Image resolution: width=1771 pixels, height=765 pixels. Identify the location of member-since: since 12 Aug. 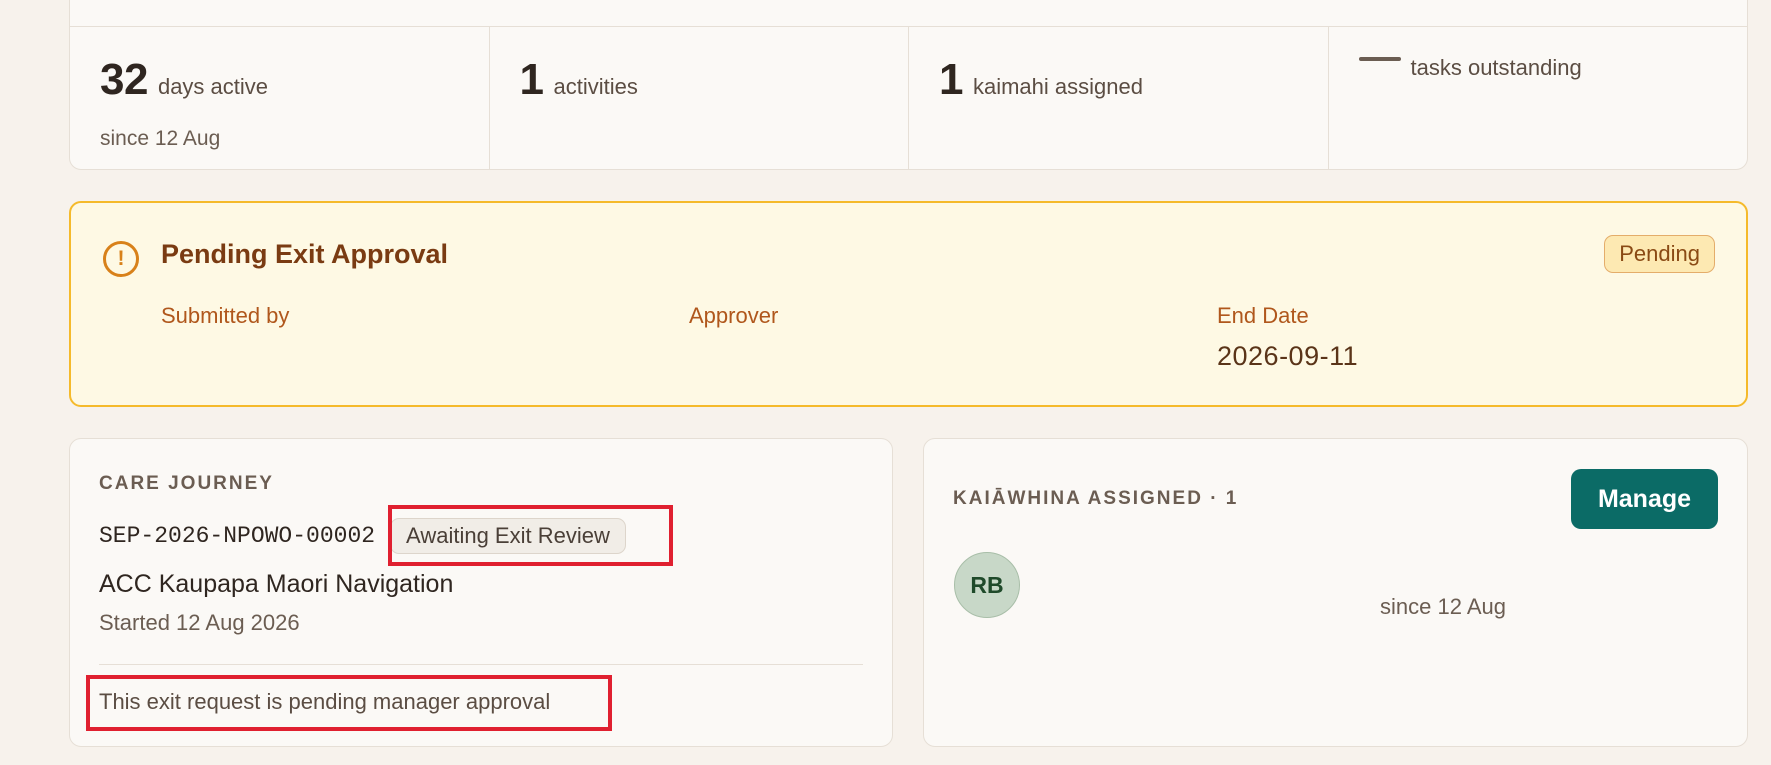
(1443, 606).